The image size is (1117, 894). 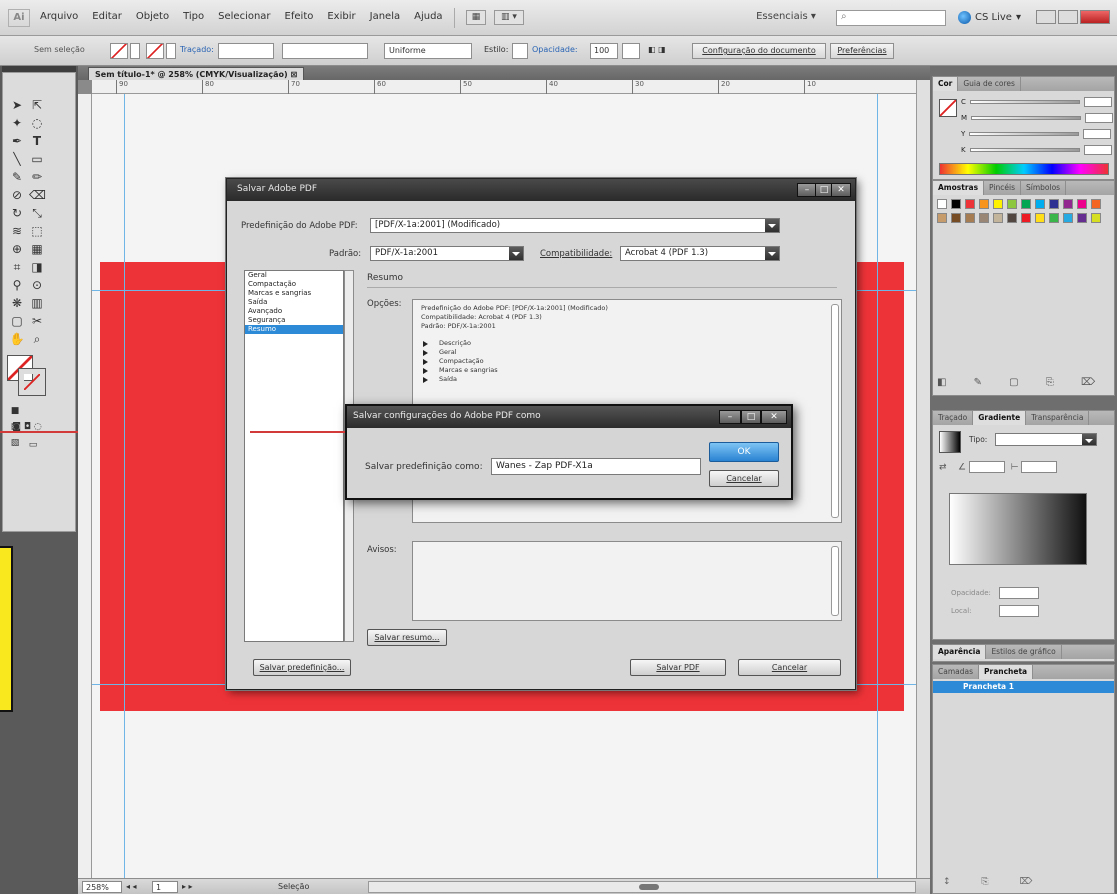 What do you see at coordinates (37, 177) in the screenshot?
I see `pencil-icon: ✏` at bounding box center [37, 177].